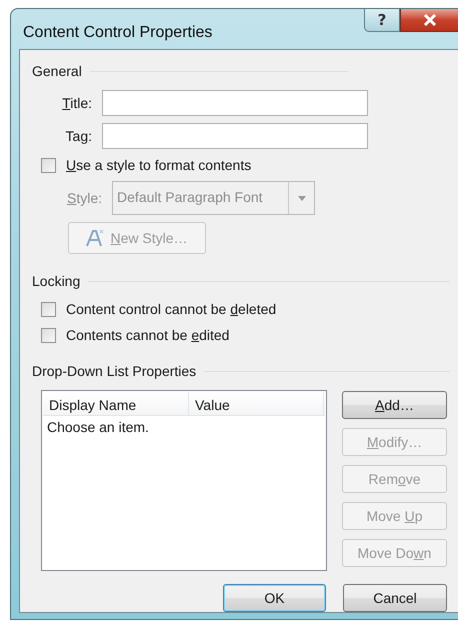 The height and width of the screenshot is (627, 458). Describe the element at coordinates (274, 598) in the screenshot. I see `ok-button: OK` at that location.